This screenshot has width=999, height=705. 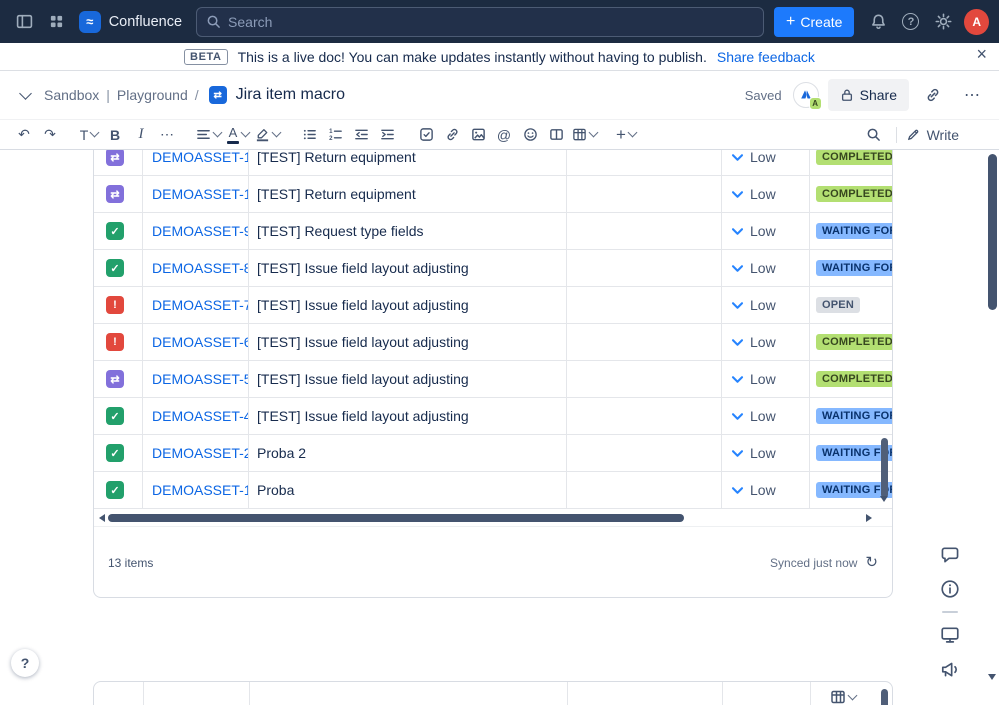 I want to click on issue-key-cell: DEMOASSET-9, so click(x=196, y=231).